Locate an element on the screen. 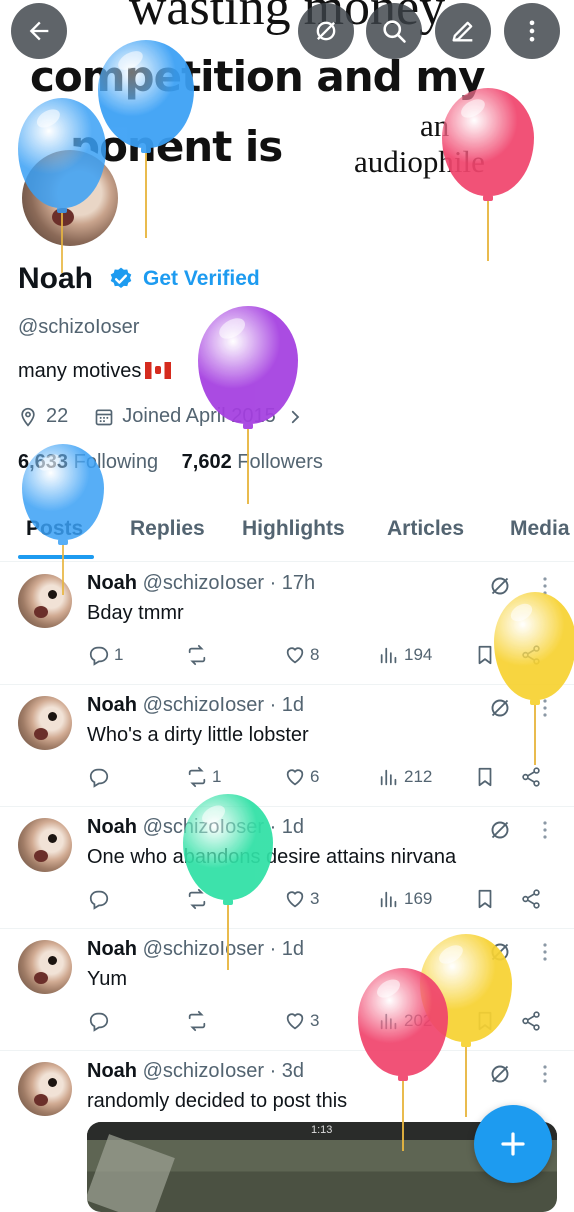 This screenshot has width=574, height=1212. post-item: Noah @schizoIoser · 17h Bday tmmr 1 8 194 is located at coordinates (287, 623).